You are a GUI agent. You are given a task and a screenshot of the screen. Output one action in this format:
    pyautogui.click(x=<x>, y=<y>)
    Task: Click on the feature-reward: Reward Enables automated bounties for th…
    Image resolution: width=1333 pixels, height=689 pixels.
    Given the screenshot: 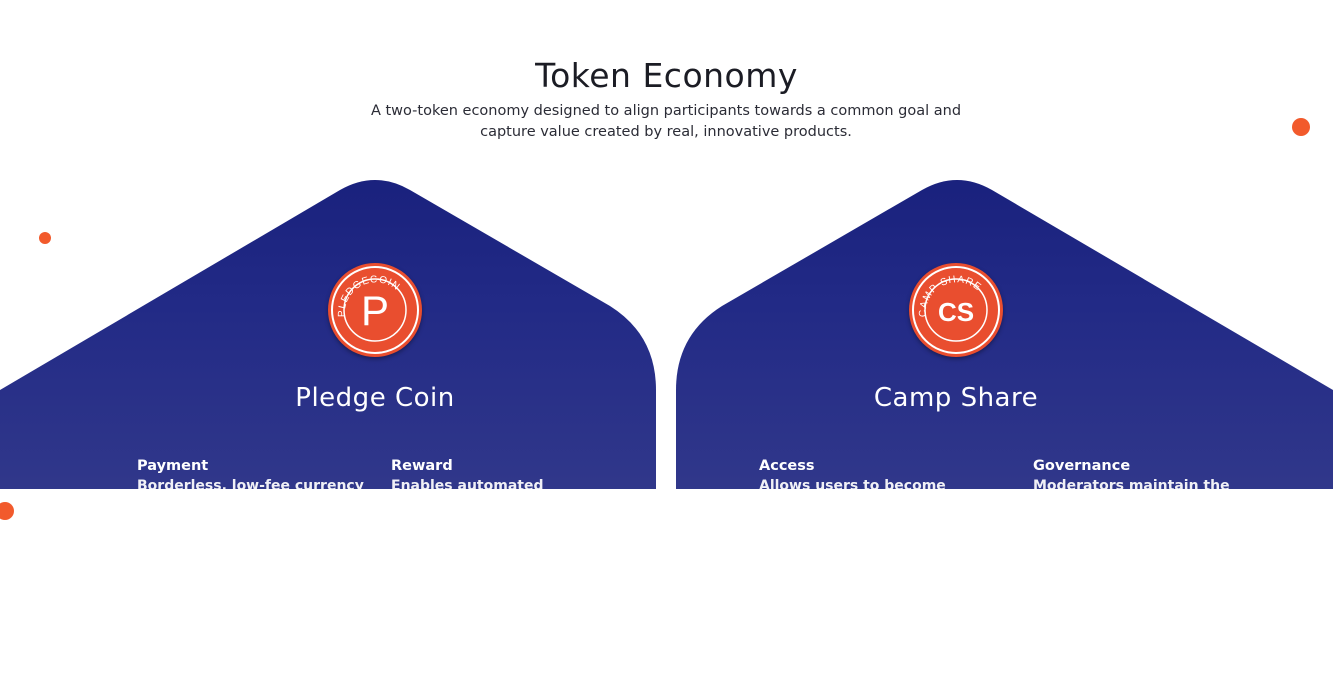 What is the action you would take?
    pyautogui.click(x=503, y=506)
    